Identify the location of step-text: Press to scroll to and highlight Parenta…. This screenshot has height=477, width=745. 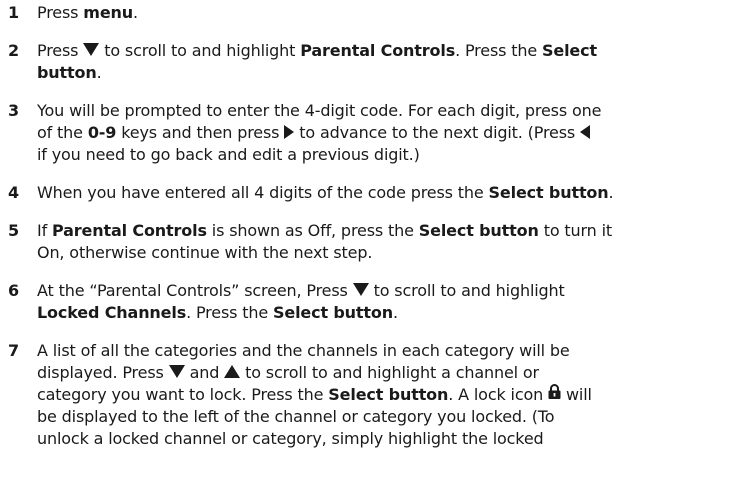
(317, 62).